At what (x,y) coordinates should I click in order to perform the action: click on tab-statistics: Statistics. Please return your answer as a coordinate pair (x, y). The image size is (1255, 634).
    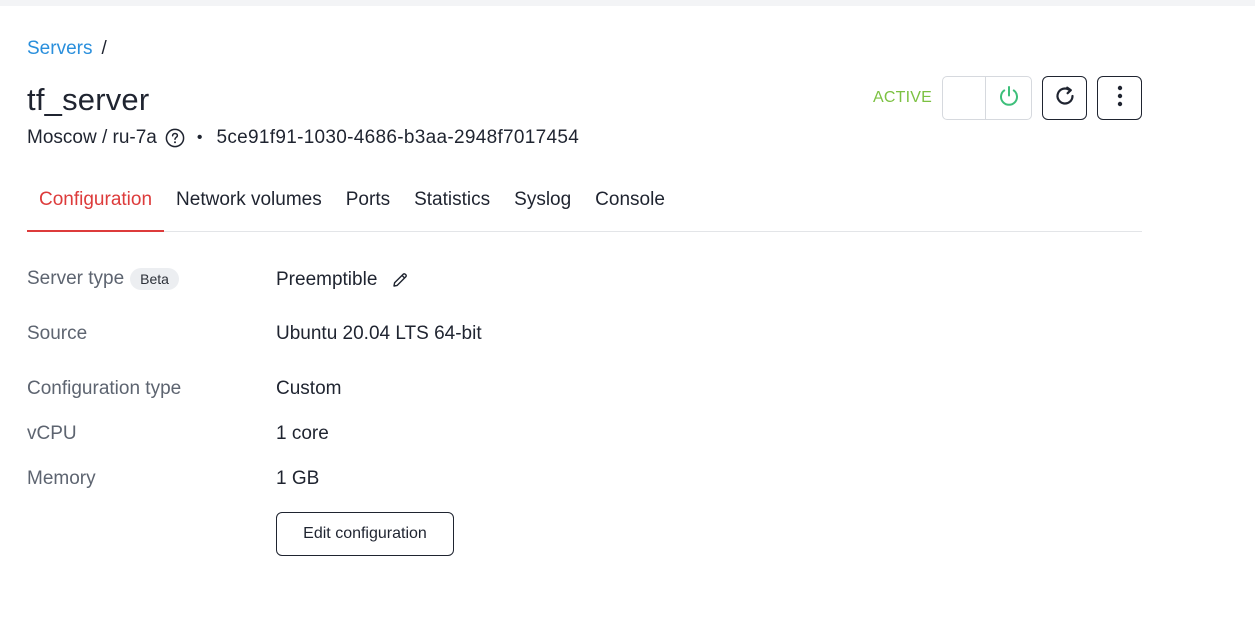
    Looking at the image, I should click on (452, 204).